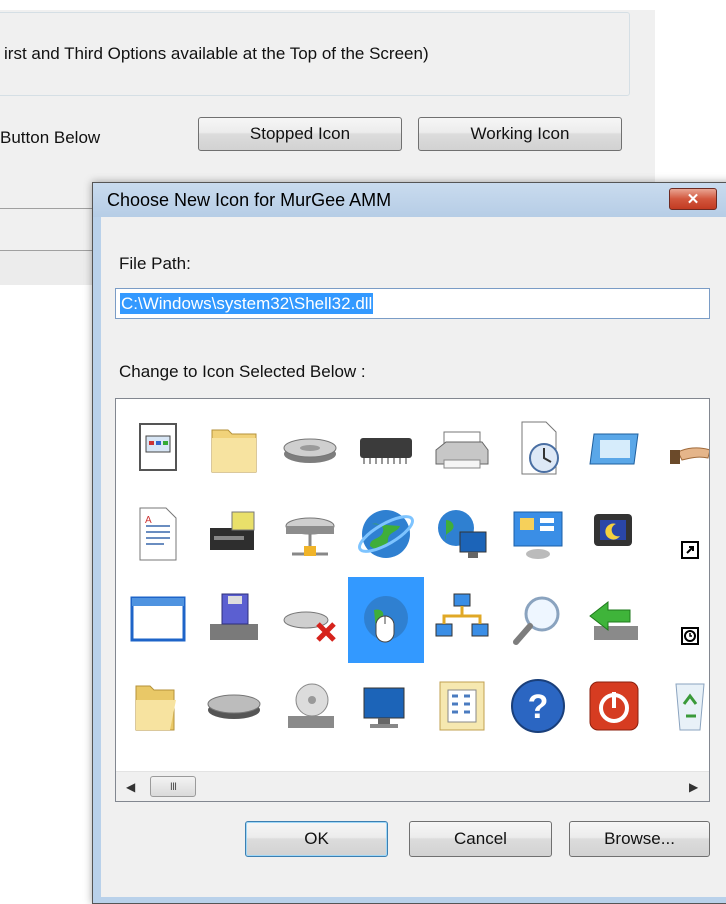 The image size is (726, 904). I want to click on flat-drive-icon, so click(234, 706).